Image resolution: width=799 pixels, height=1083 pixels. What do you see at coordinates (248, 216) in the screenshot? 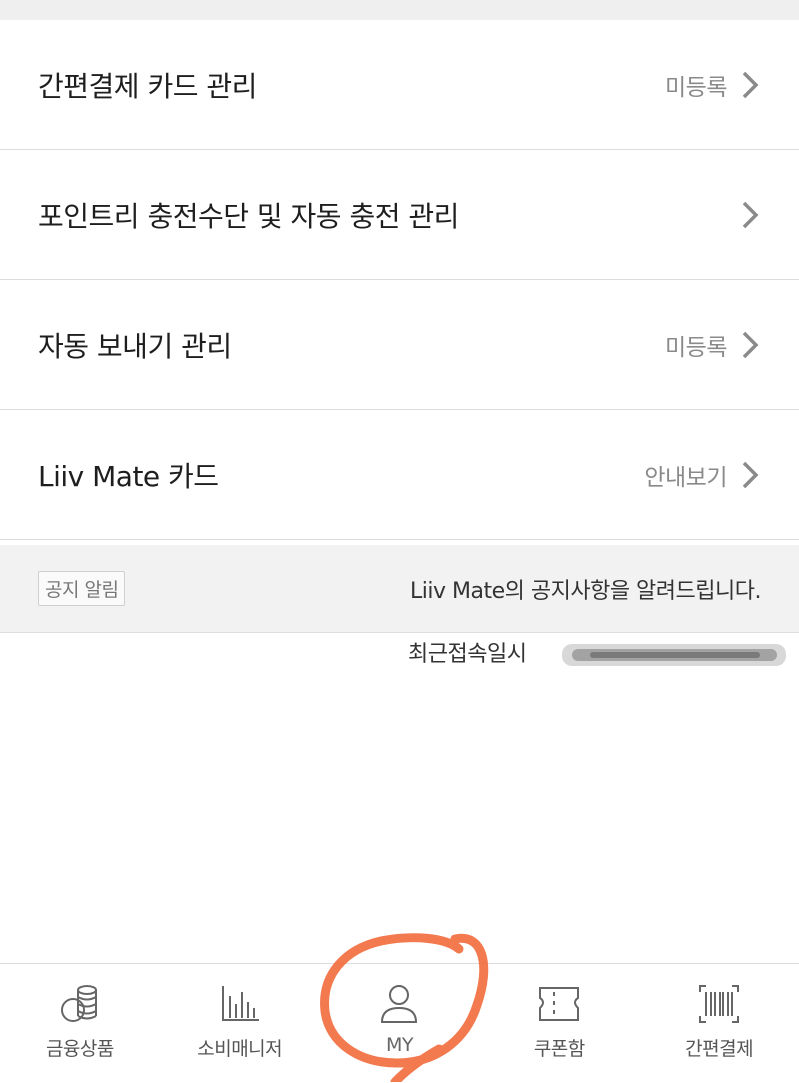
I see `menu-item-label: 포인트리 충전수단 및 자동 충전 관리` at bounding box center [248, 216].